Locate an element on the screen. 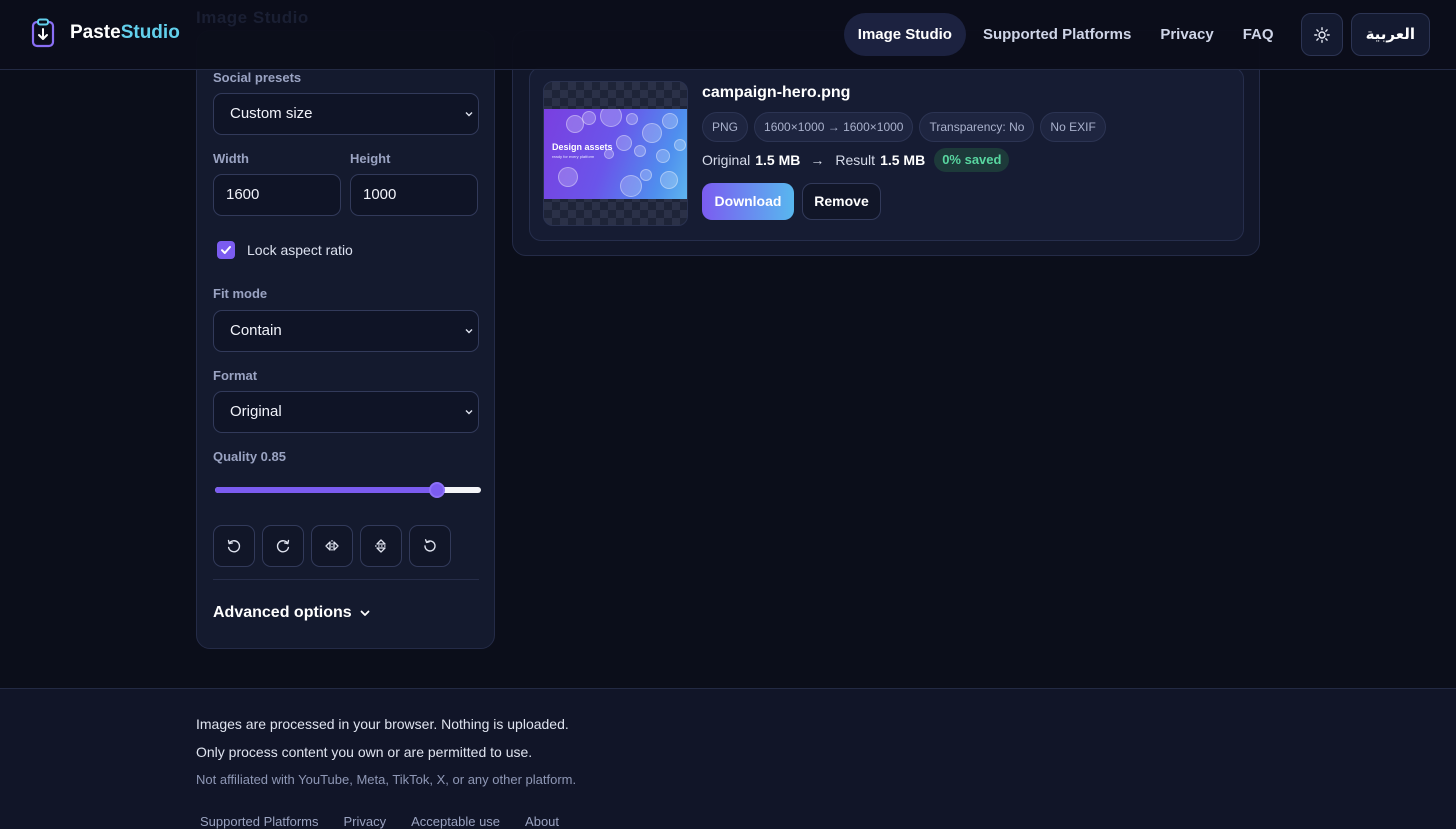 The image size is (1456, 829). advanced-options-toggle: Advanced options is located at coordinates (292, 613).